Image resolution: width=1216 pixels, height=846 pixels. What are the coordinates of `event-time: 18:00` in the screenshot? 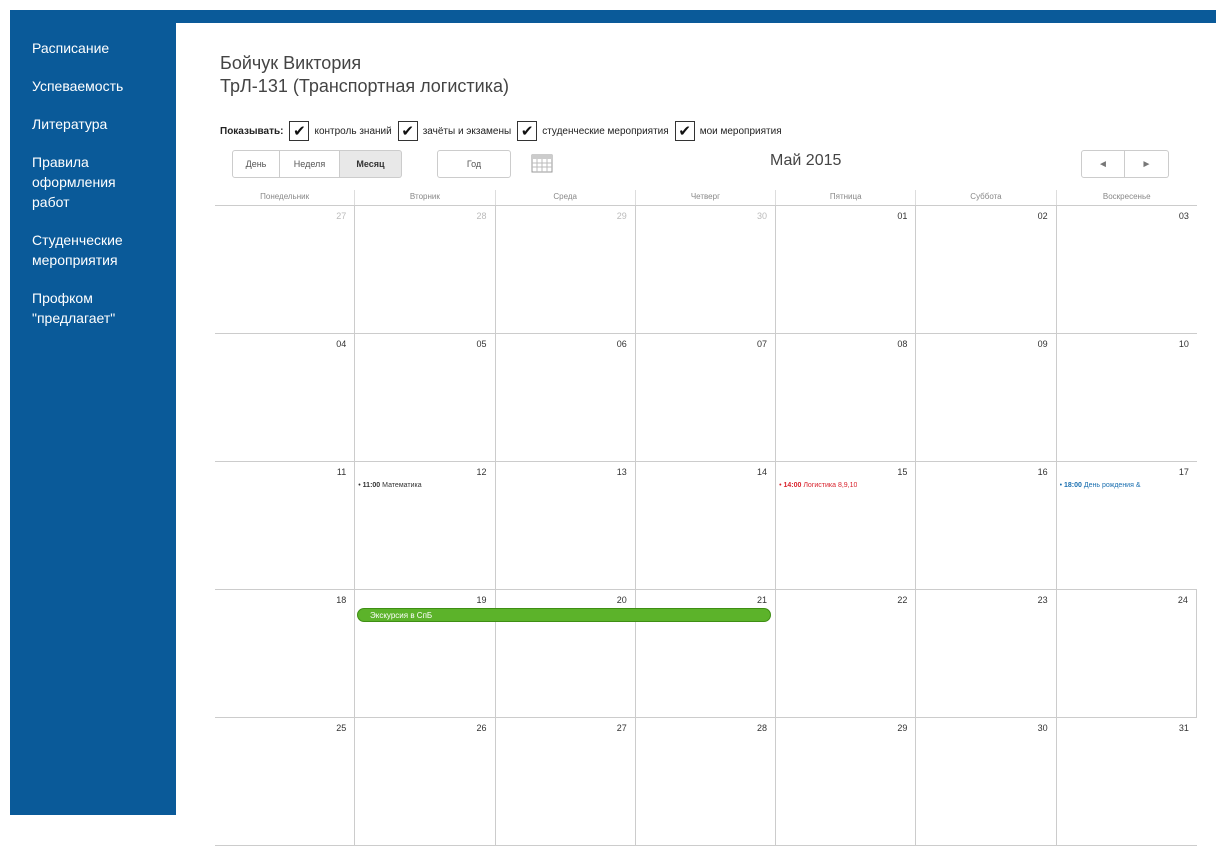 It's located at (1073, 485).